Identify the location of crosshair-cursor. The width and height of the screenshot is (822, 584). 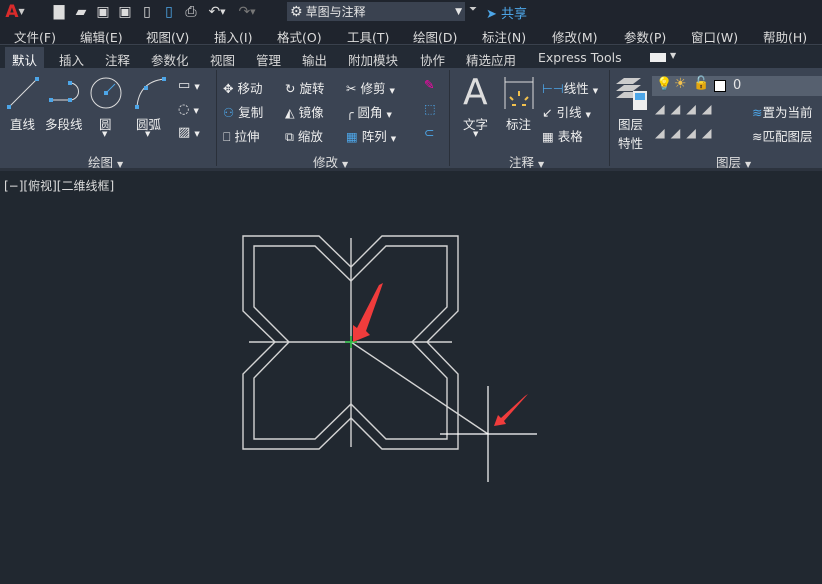
(488, 434).